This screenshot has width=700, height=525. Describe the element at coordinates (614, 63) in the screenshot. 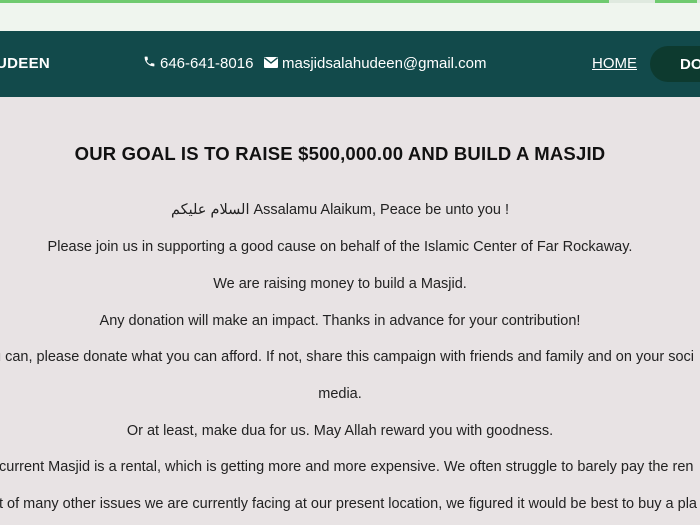

I see `nav-home-link: HOME` at that location.